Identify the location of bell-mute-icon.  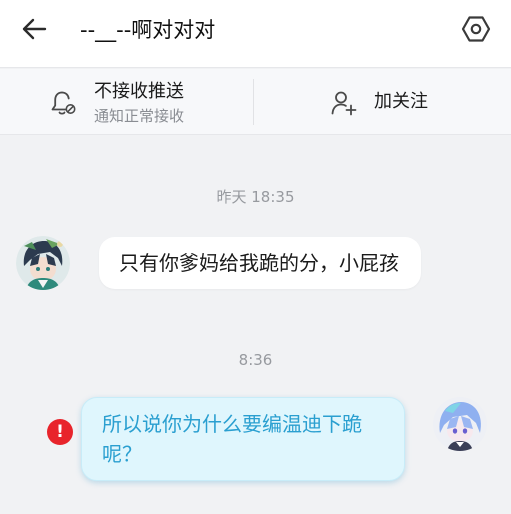
(63, 103).